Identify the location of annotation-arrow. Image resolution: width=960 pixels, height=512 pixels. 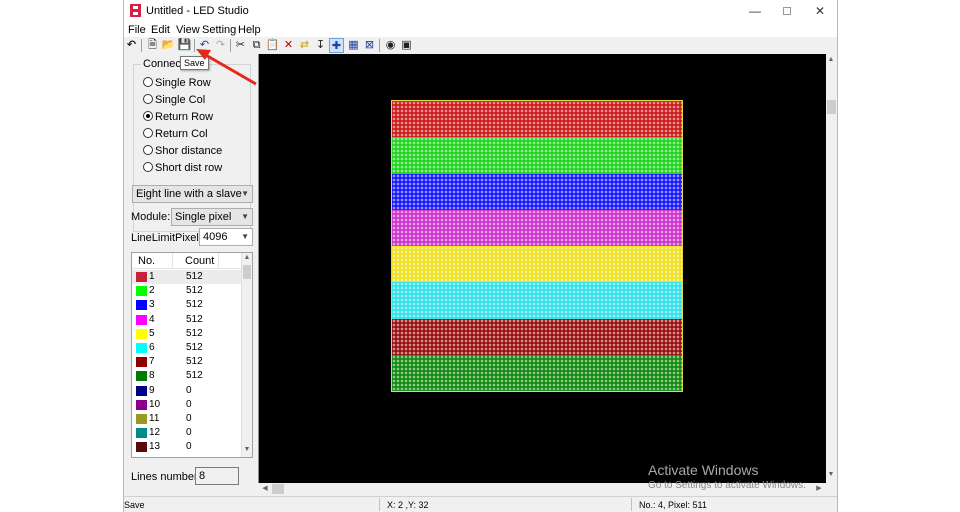
(226, 67).